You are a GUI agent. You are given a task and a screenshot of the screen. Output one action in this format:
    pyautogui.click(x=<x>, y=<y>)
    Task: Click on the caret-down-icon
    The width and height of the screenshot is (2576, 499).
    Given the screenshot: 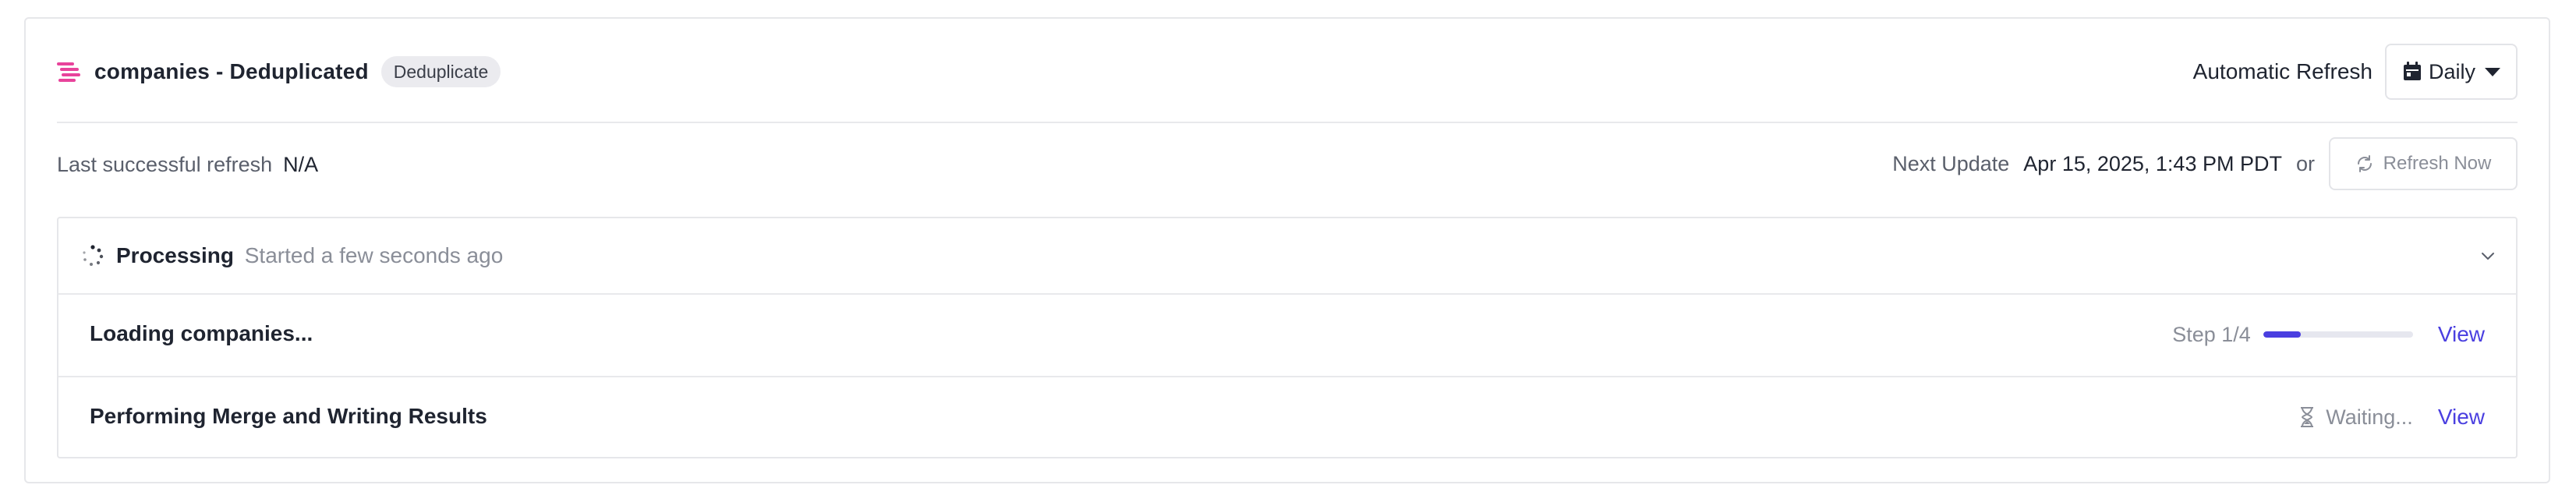 What is the action you would take?
    pyautogui.click(x=2492, y=71)
    